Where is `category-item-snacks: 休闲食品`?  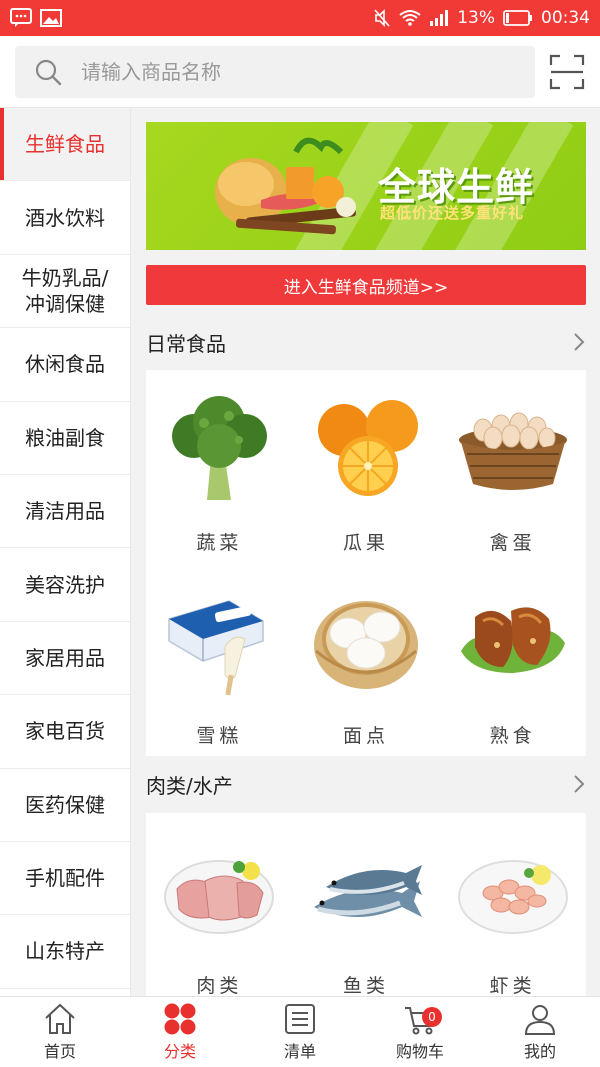
category-item-snacks: 休闲食品 is located at coordinates (65, 365).